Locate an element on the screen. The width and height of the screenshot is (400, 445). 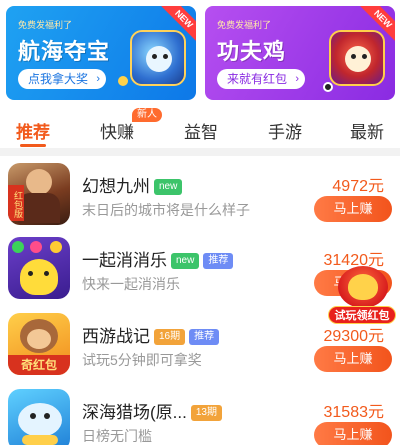
banner-title: 航海夺宝 is located at coordinates (64, 51).